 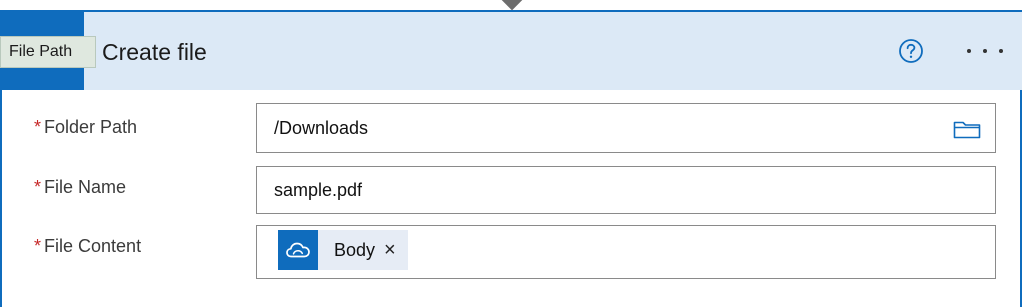 I want to click on connector-arrow, so click(x=512, y=5).